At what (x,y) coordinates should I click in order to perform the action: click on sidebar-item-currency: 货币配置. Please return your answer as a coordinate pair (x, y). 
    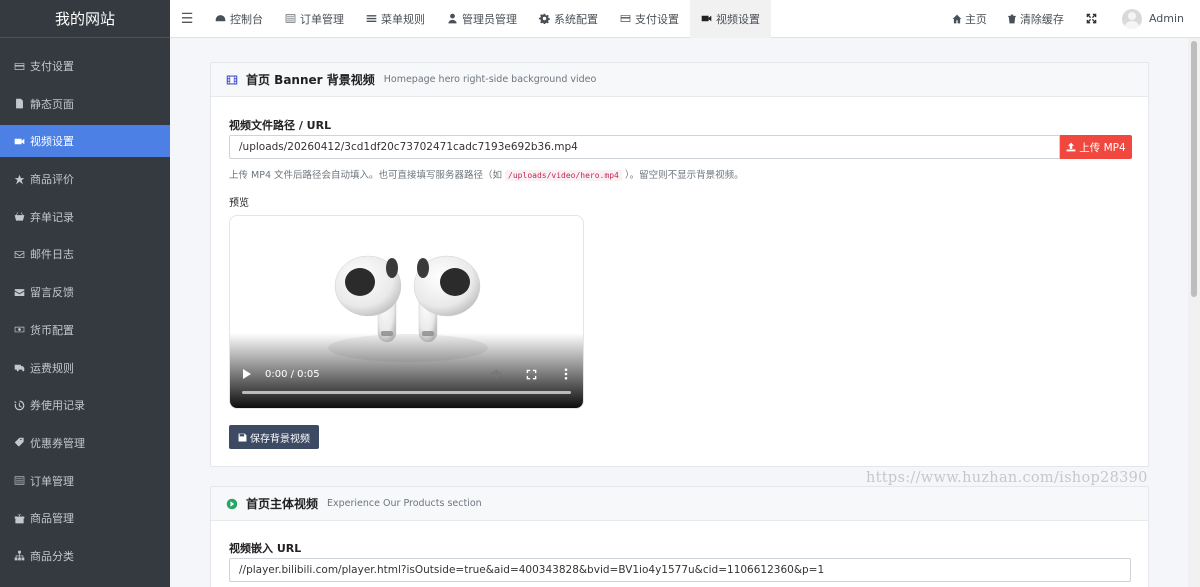
    Looking at the image, I should click on (85, 330).